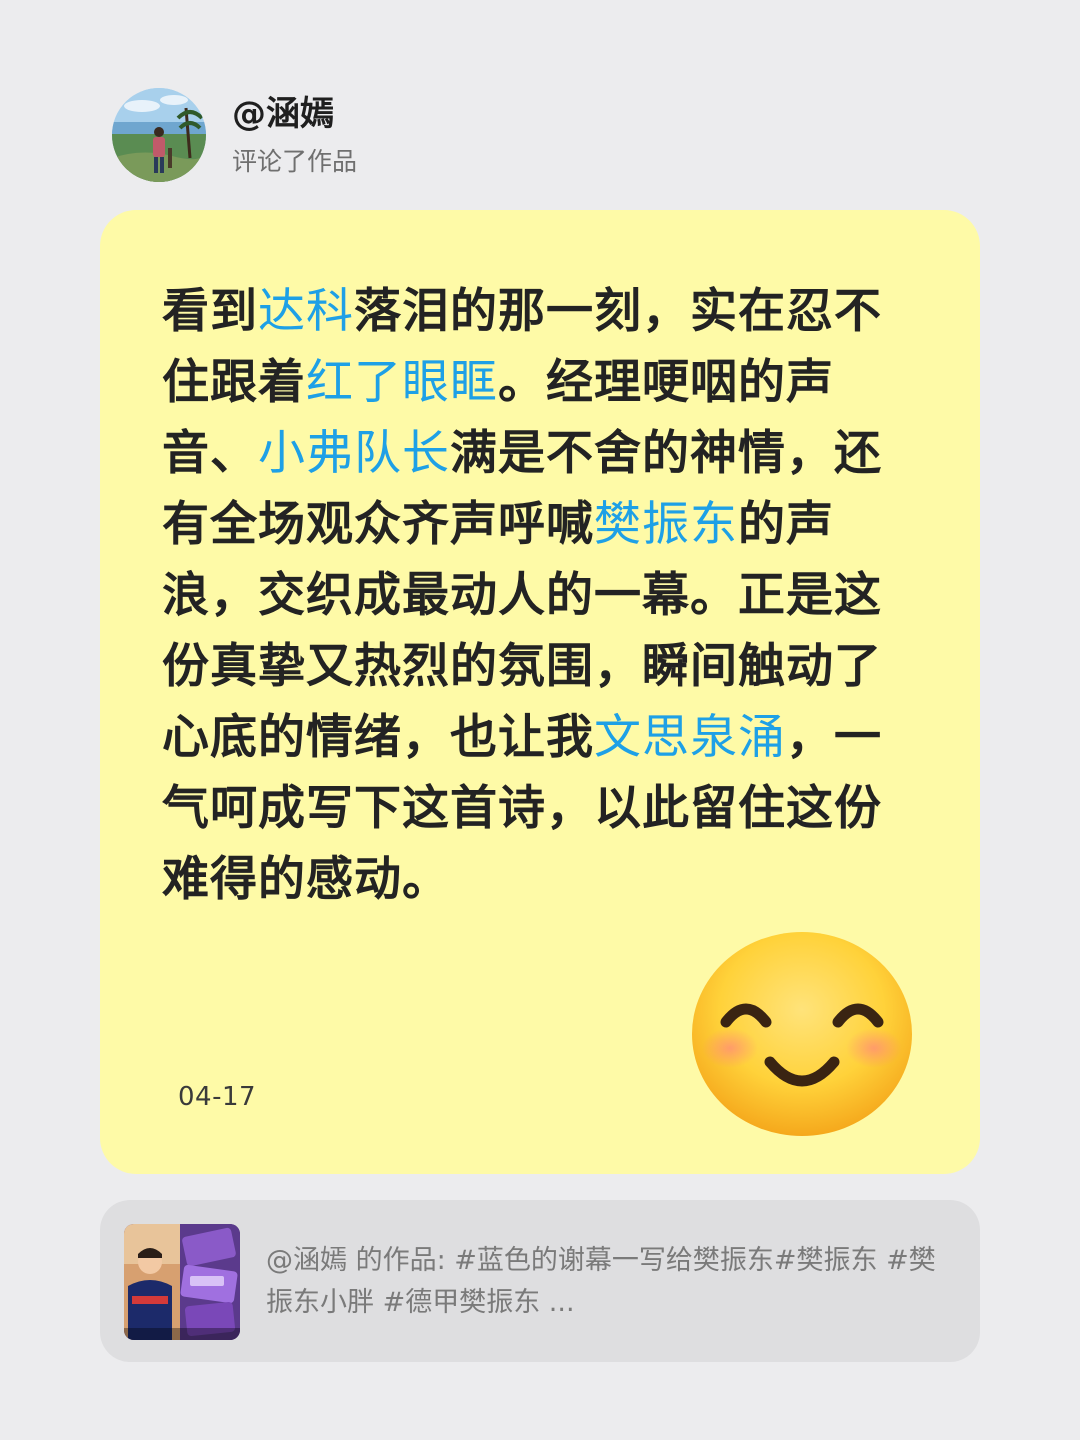  Describe the element at coordinates (802, 1034) in the screenshot. I see `smiling-face-emoji-icon` at that location.